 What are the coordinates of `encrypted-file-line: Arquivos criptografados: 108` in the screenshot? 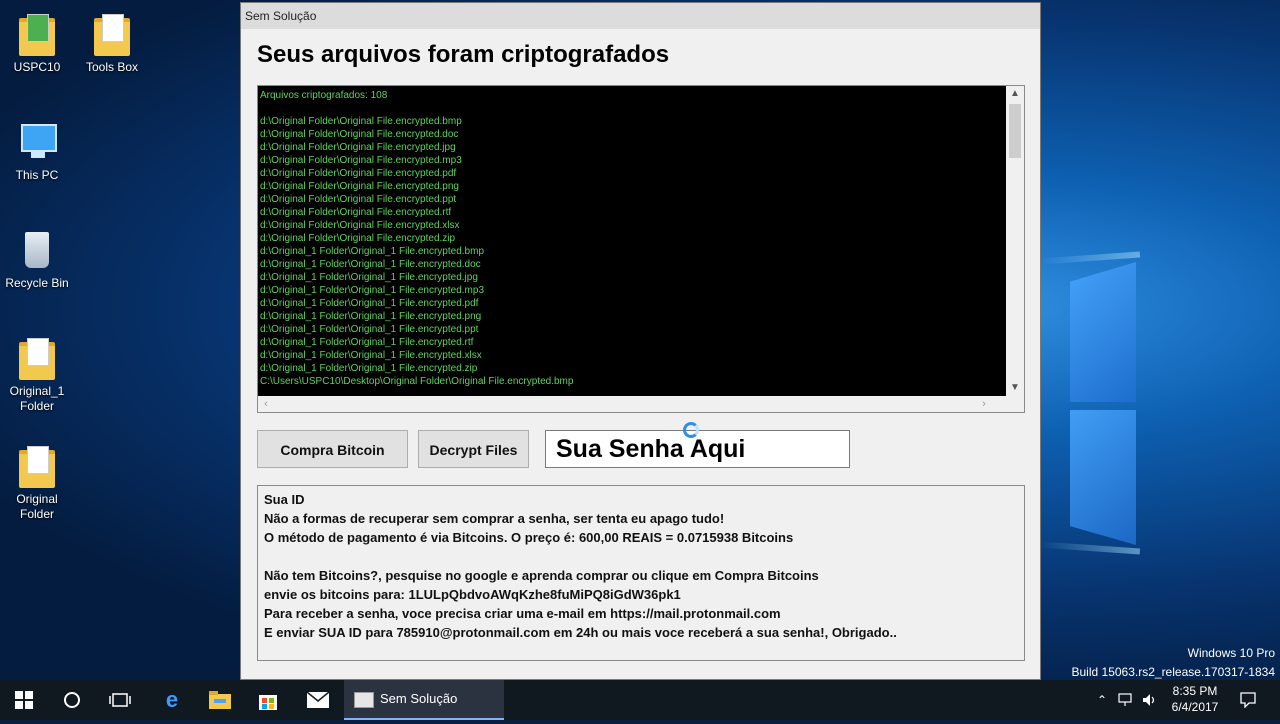 It's located at (324, 95).